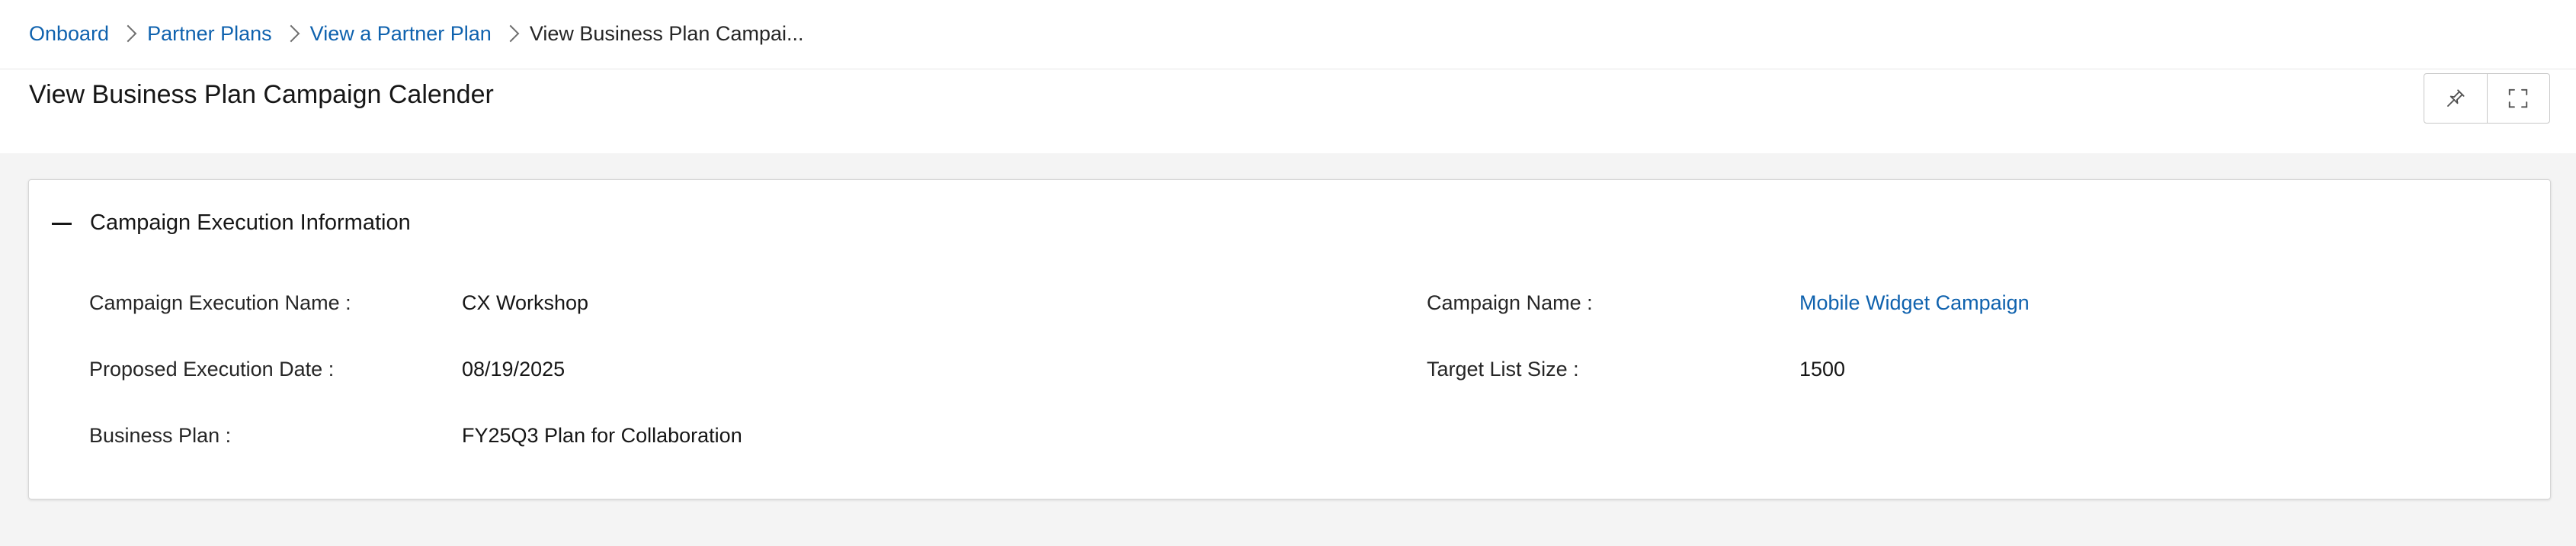 Image resolution: width=2576 pixels, height=546 pixels. I want to click on business-plan-label: Business Plan :, so click(160, 435).